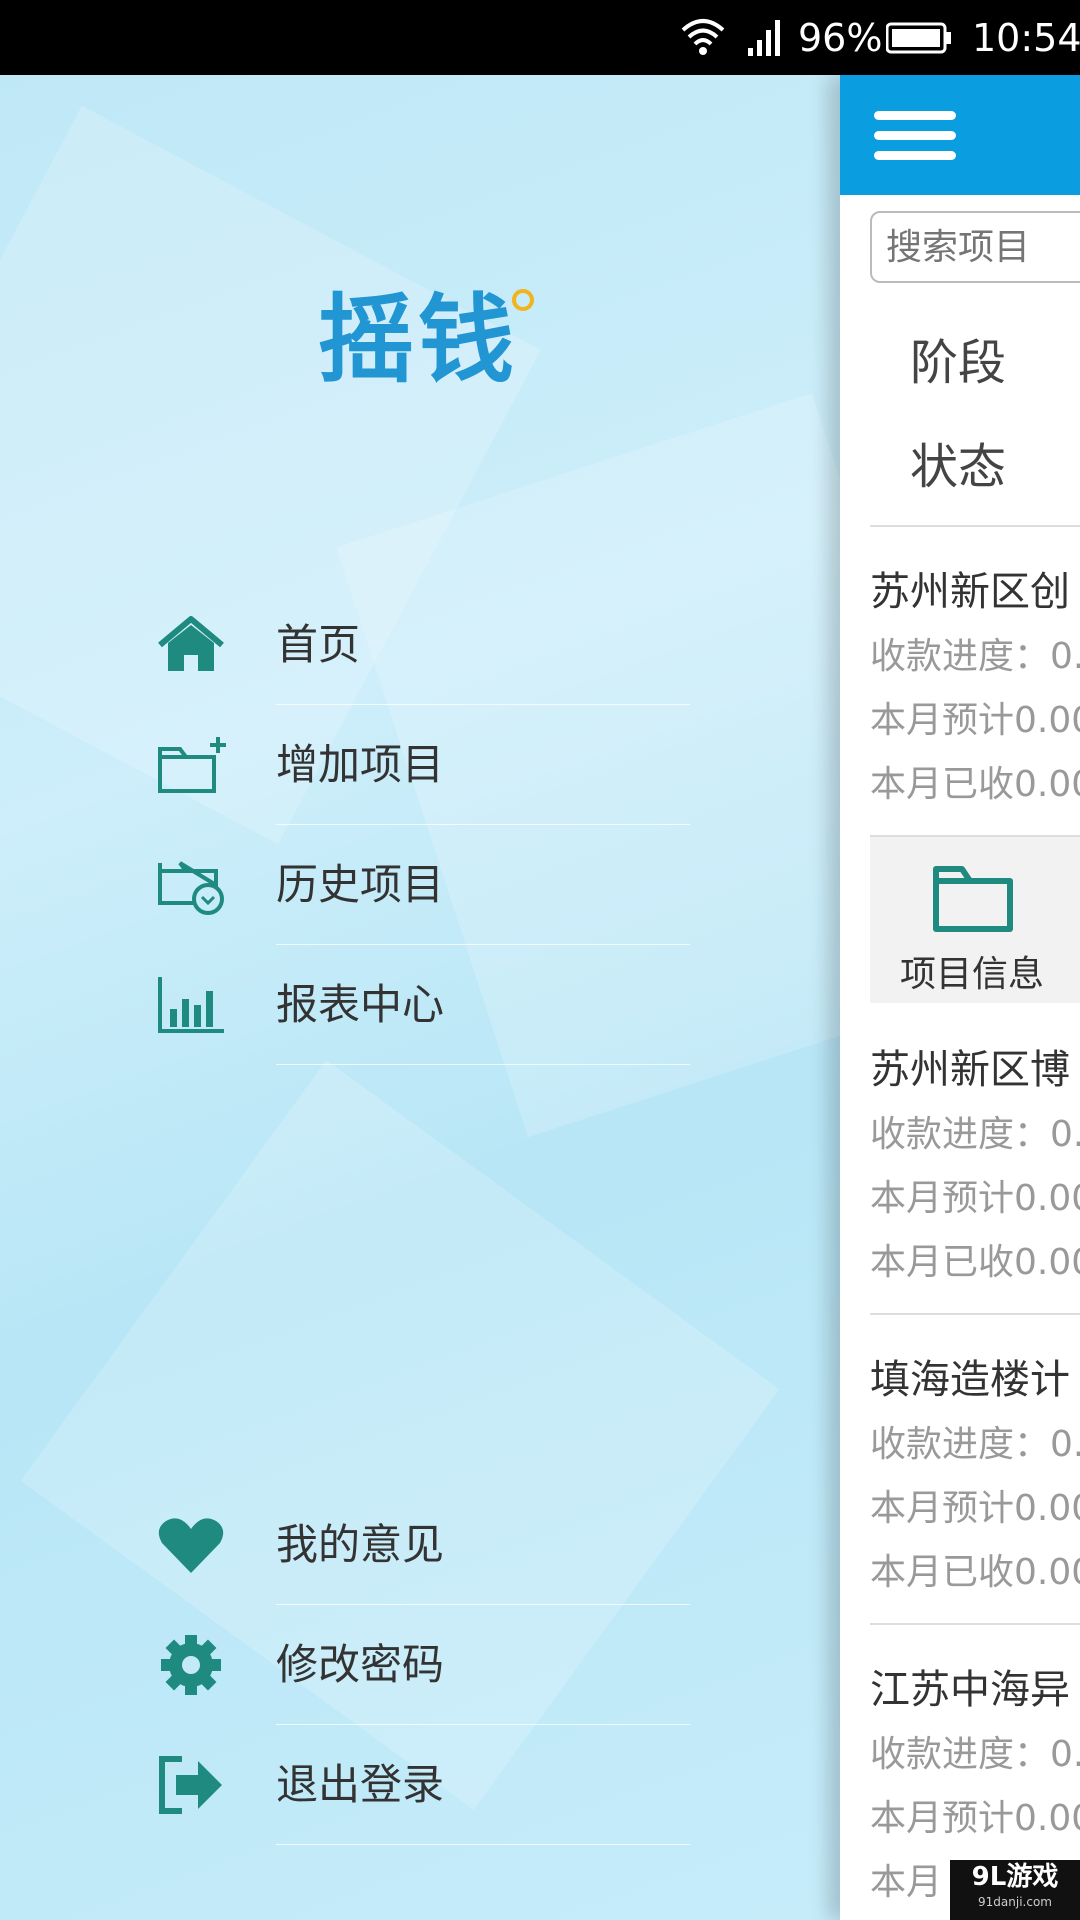 The width and height of the screenshot is (1080, 1920). I want to click on wifi-icon, so click(703, 37).